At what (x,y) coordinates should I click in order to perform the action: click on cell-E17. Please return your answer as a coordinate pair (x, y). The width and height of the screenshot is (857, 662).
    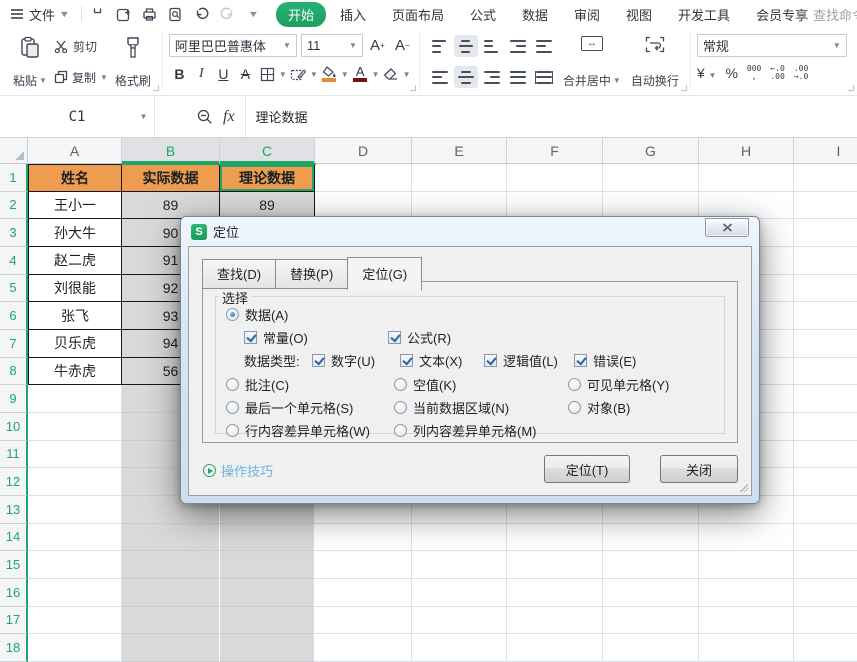
    Looking at the image, I should click on (459, 620).